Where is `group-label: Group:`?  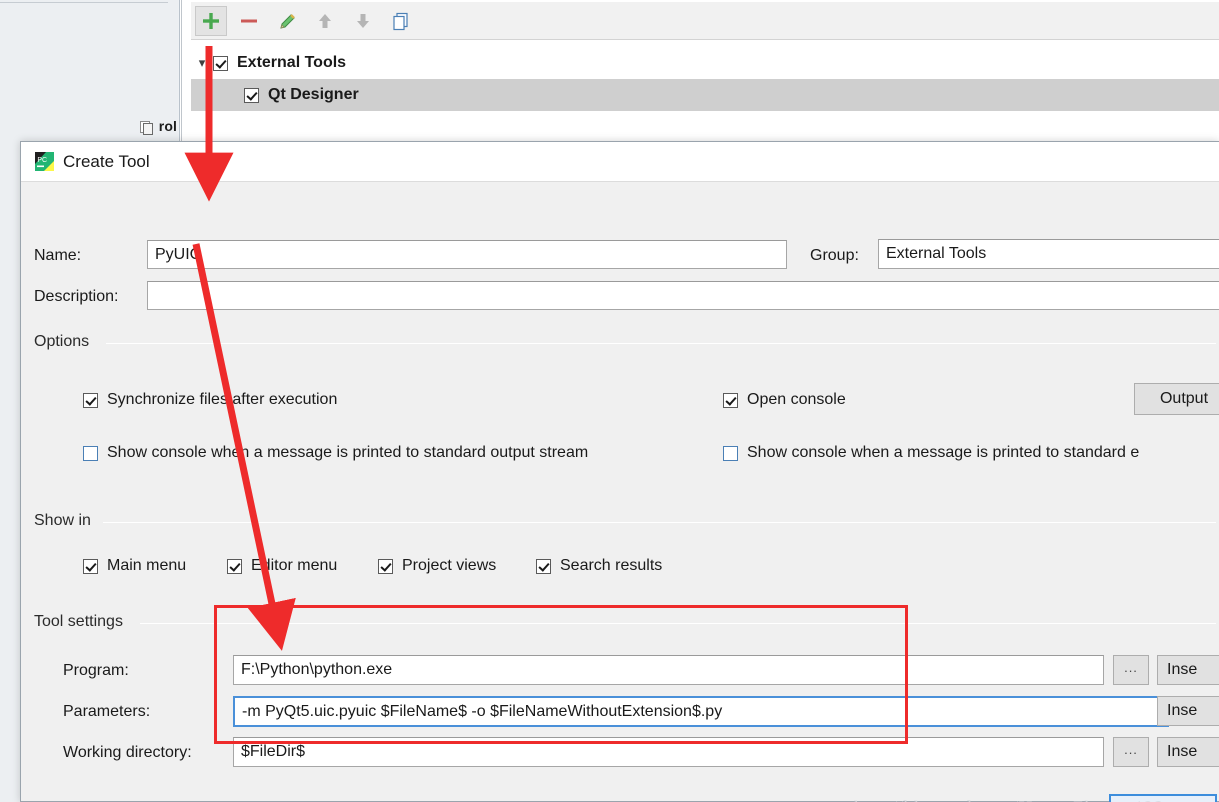
group-label: Group: is located at coordinates (834, 255).